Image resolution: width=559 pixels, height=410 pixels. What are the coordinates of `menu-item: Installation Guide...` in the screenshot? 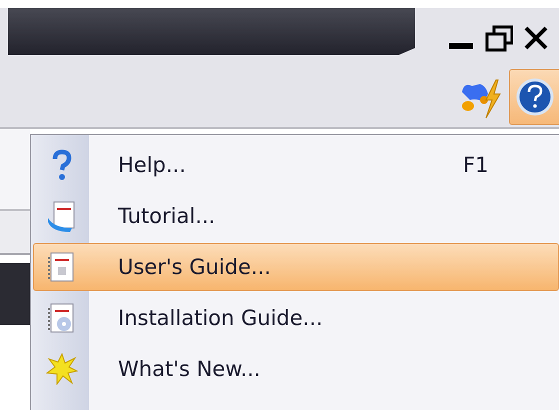 It's located at (296, 318).